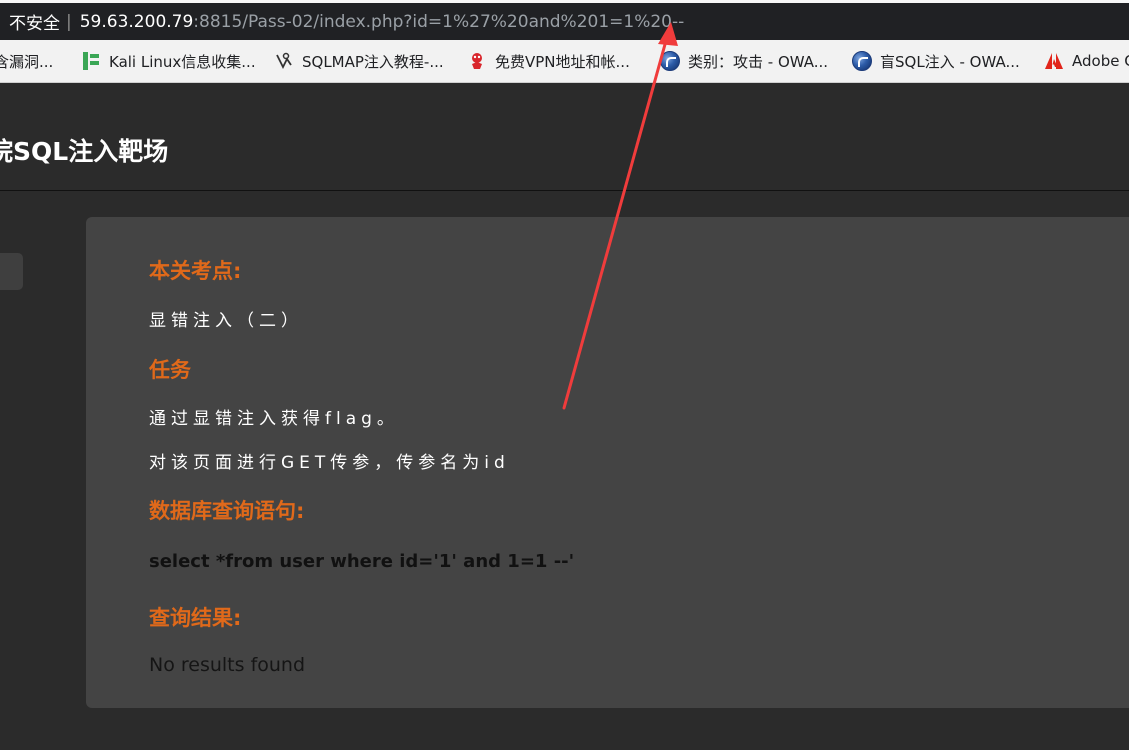 Image resolution: width=1129 pixels, height=750 pixels. Describe the element at coordinates (91, 61) in the screenshot. I see `kali-icon` at that location.